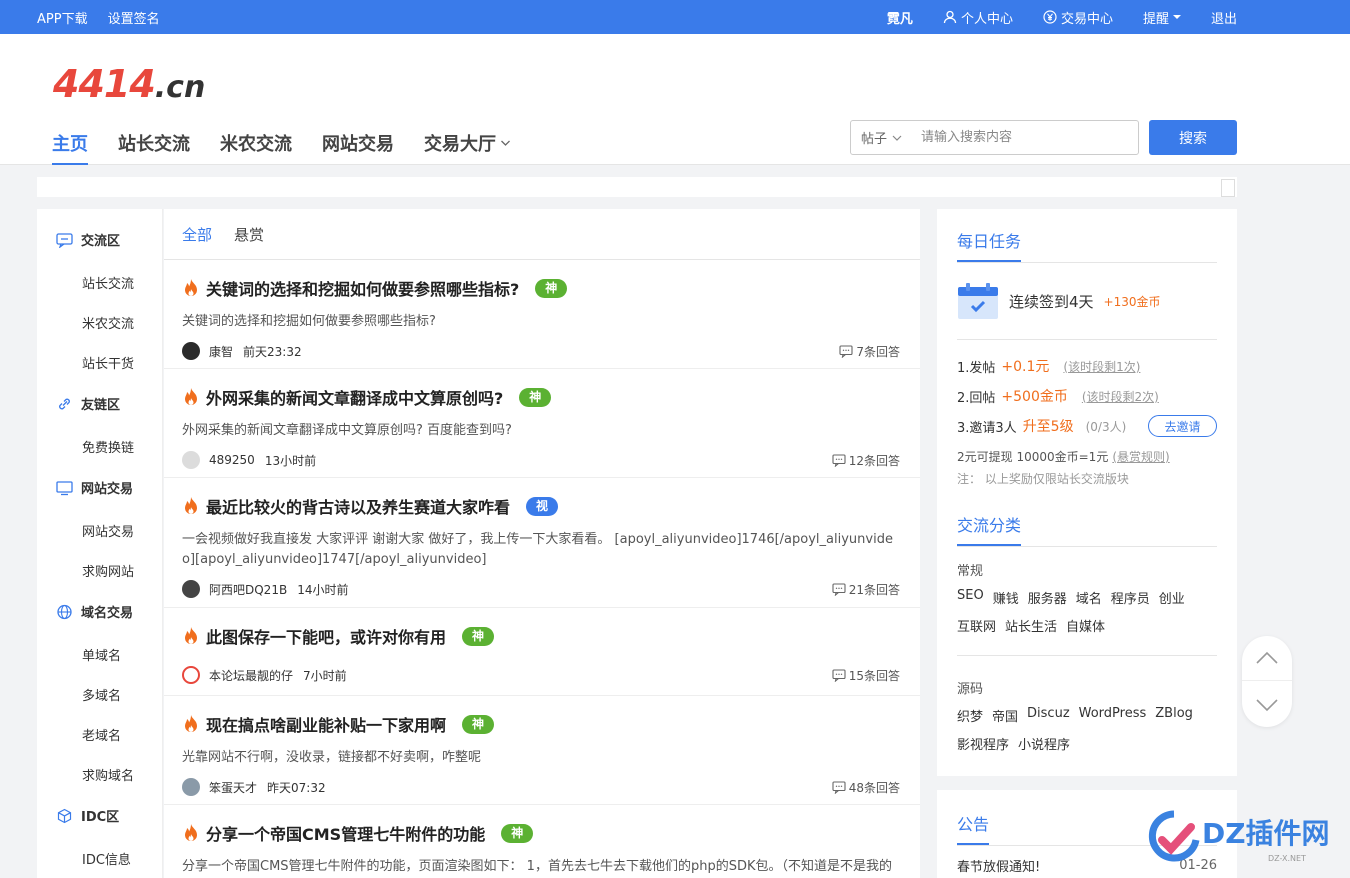 The width and height of the screenshot is (1350, 878). I want to click on post-title: 分享一个帝国CMS管理七牛附件的功能, so click(345, 833).